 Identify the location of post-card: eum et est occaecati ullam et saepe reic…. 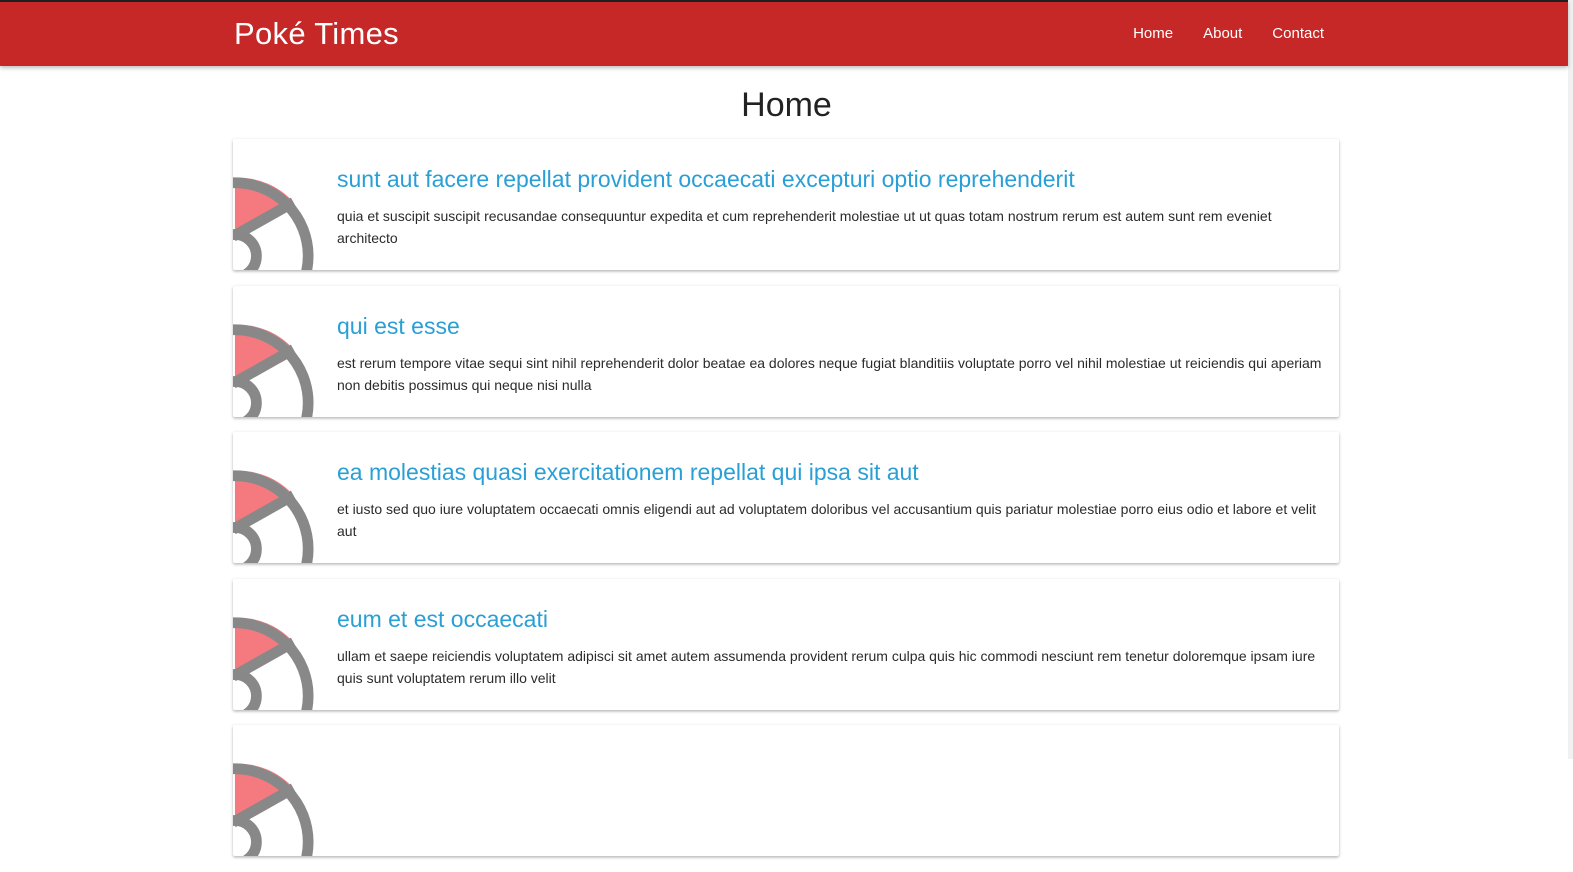
(786, 644).